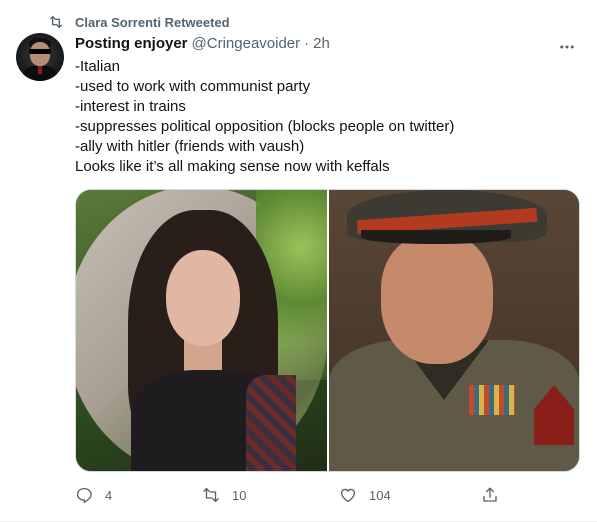  I want to click on retweet-context-label: Clara Sorrenti Retweeted, so click(152, 22).